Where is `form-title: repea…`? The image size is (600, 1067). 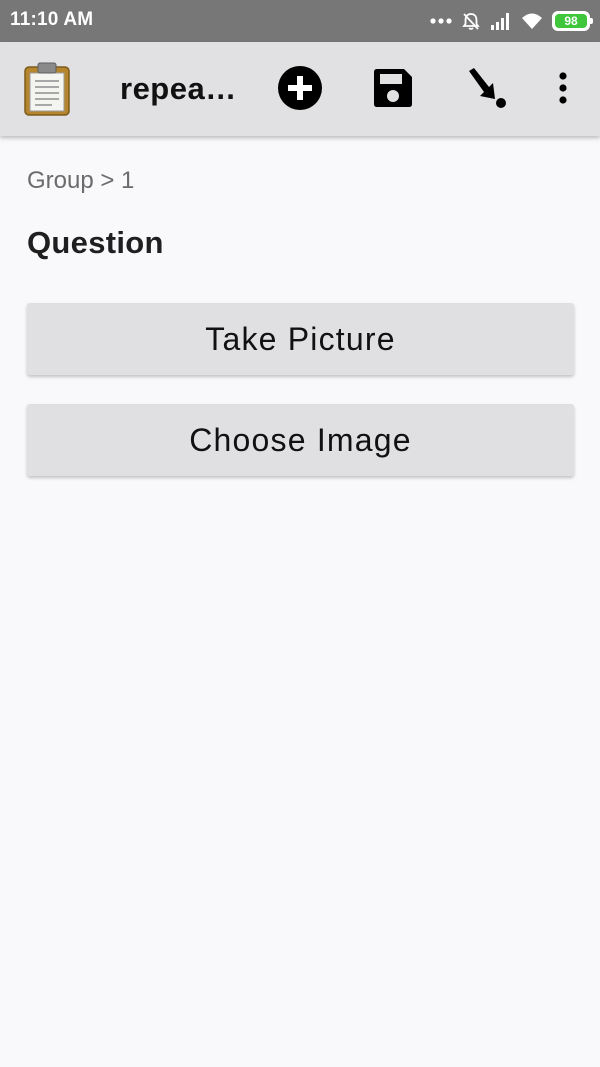 form-title: repea… is located at coordinates (178, 88).